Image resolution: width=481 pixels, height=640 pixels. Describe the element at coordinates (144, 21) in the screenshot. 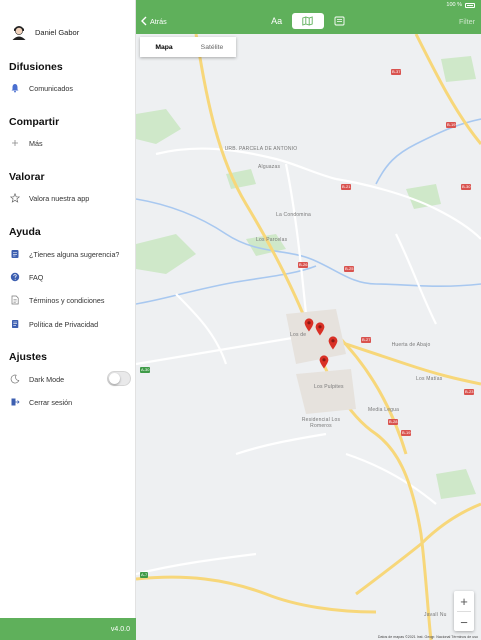

I see `chevron-left-icon` at that location.